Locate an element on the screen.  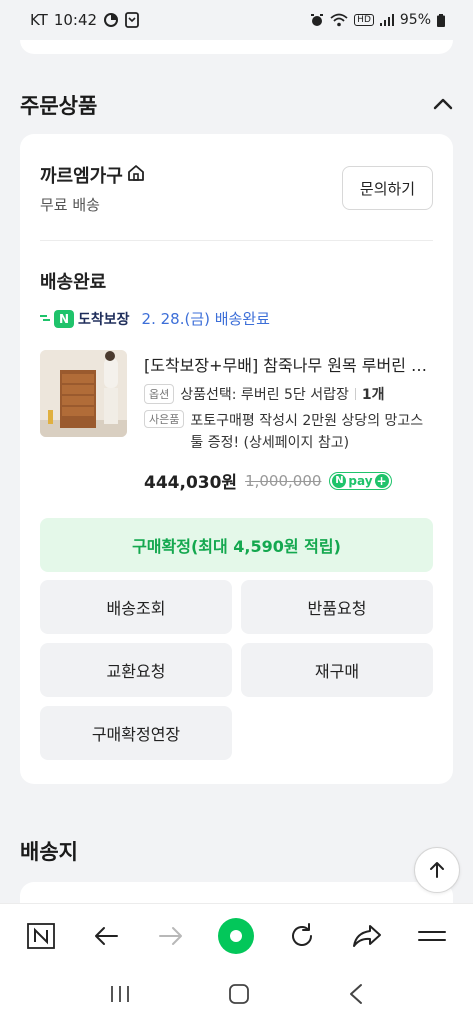
recent-apps-icon is located at coordinates (119, 993).